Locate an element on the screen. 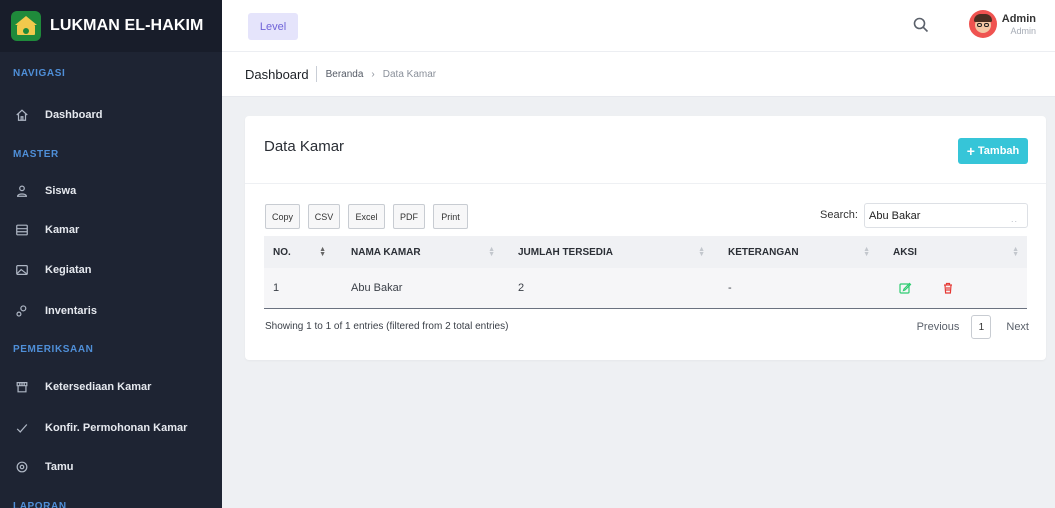 The height and width of the screenshot is (508, 1055). breadcrumb-home-link: Beranda is located at coordinates (345, 74).